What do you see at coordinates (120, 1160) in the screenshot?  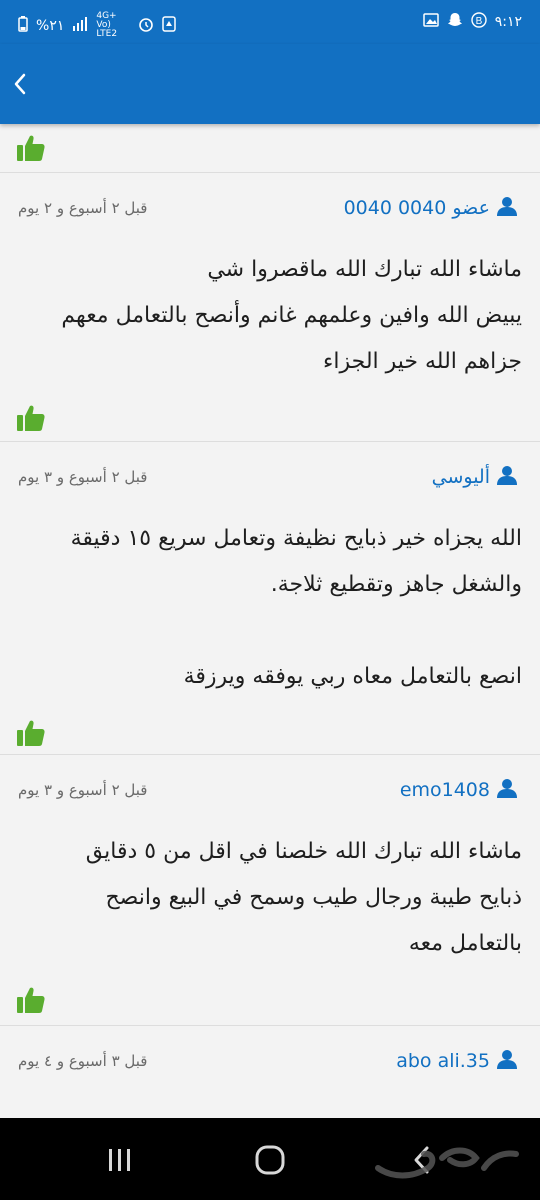 I see `recent-apps-icon` at bounding box center [120, 1160].